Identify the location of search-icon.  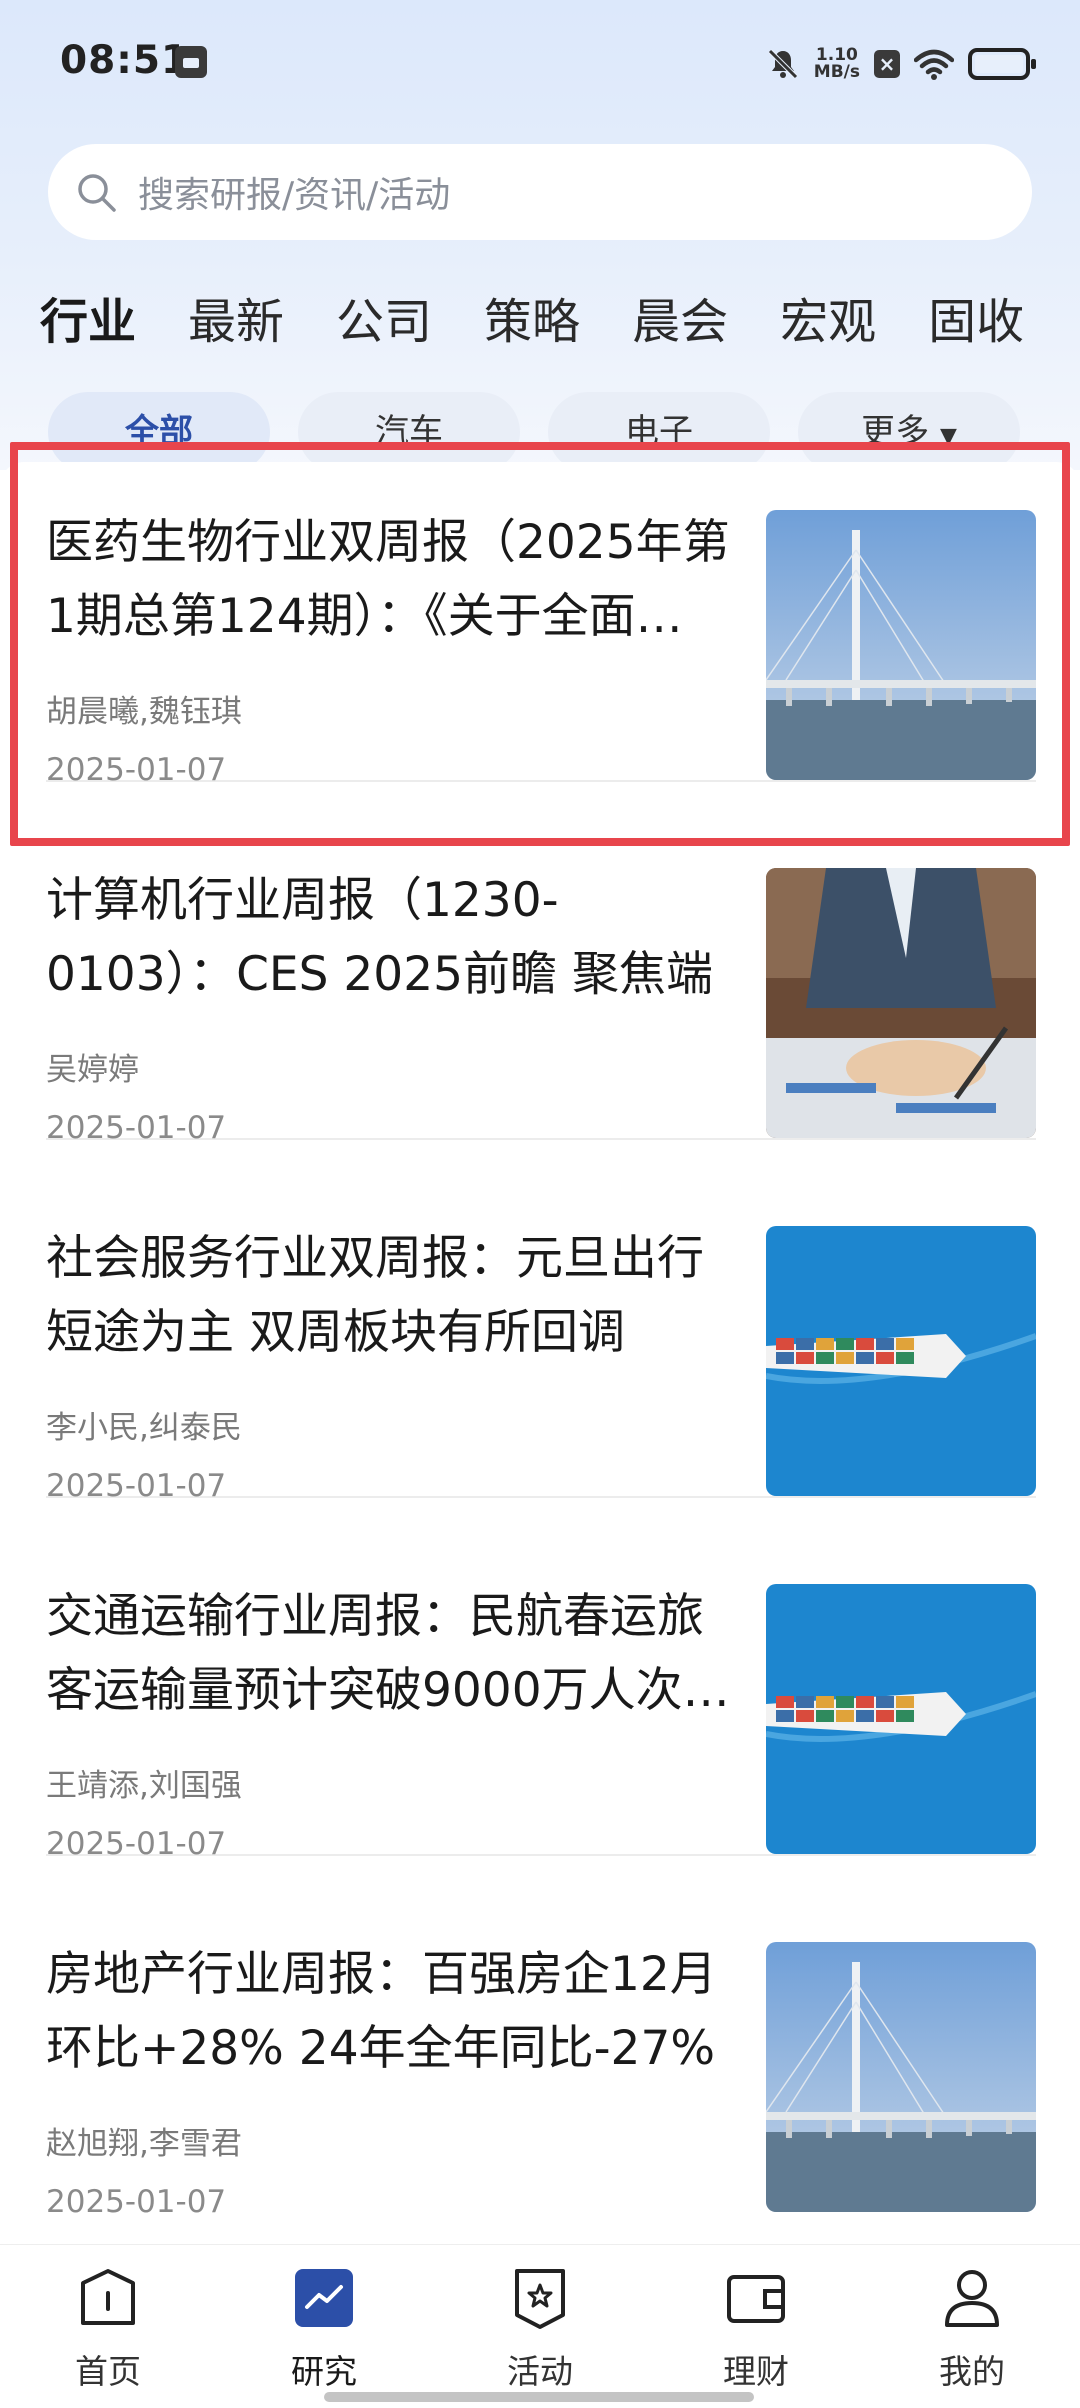
(97, 193).